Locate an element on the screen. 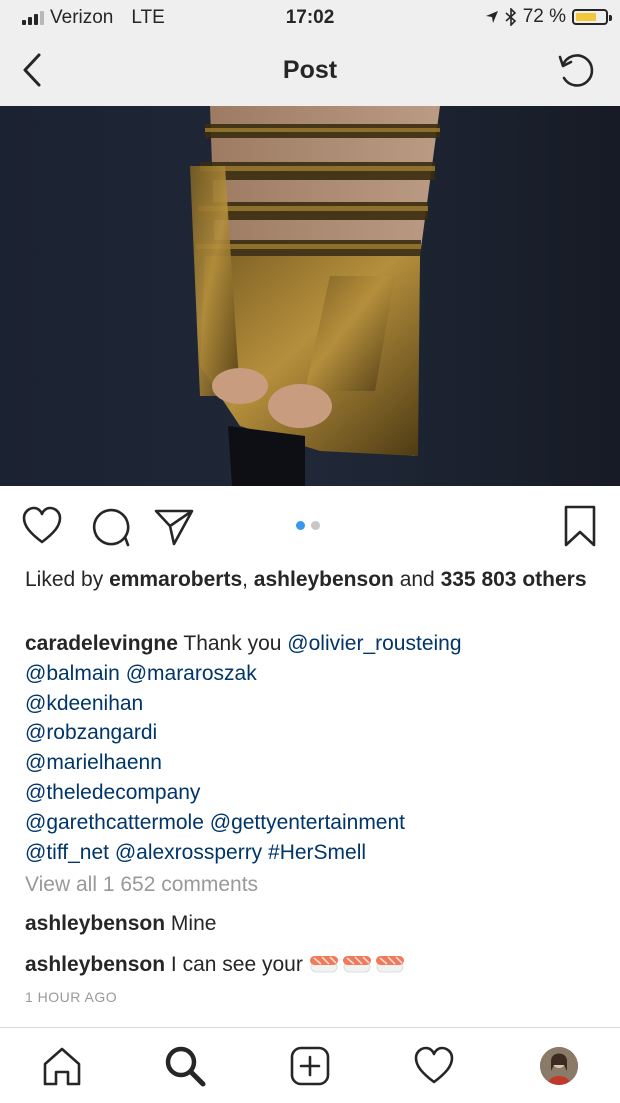 The image size is (620, 1103). carousel-indicator is located at coordinates (308, 525).